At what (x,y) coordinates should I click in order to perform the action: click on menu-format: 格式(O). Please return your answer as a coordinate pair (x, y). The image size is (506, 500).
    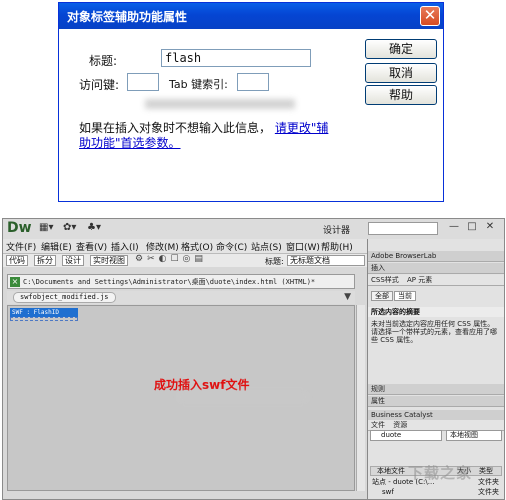
    Looking at the image, I should click on (197, 246).